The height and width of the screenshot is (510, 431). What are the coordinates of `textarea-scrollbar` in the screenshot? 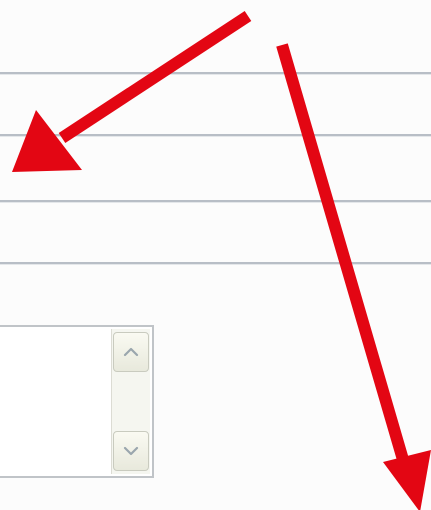 It's located at (130, 401).